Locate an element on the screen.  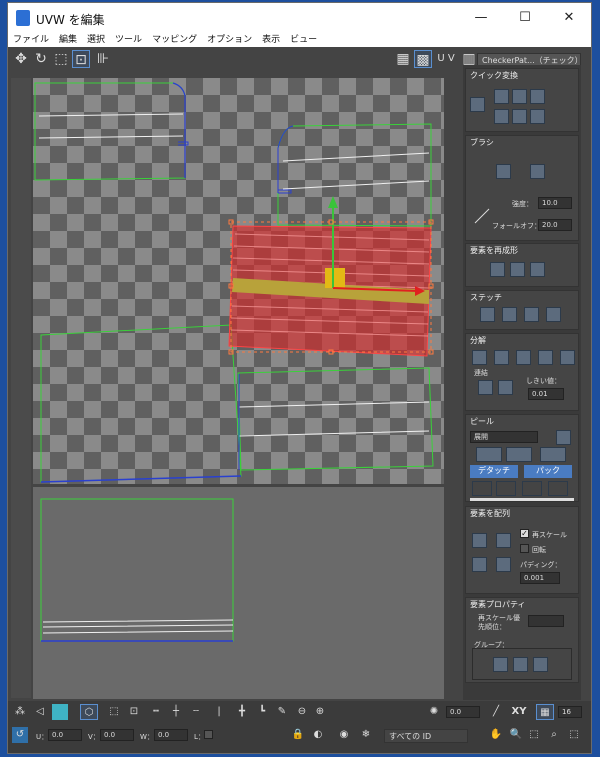
minimize-button: — is located at coordinates (481, 18).